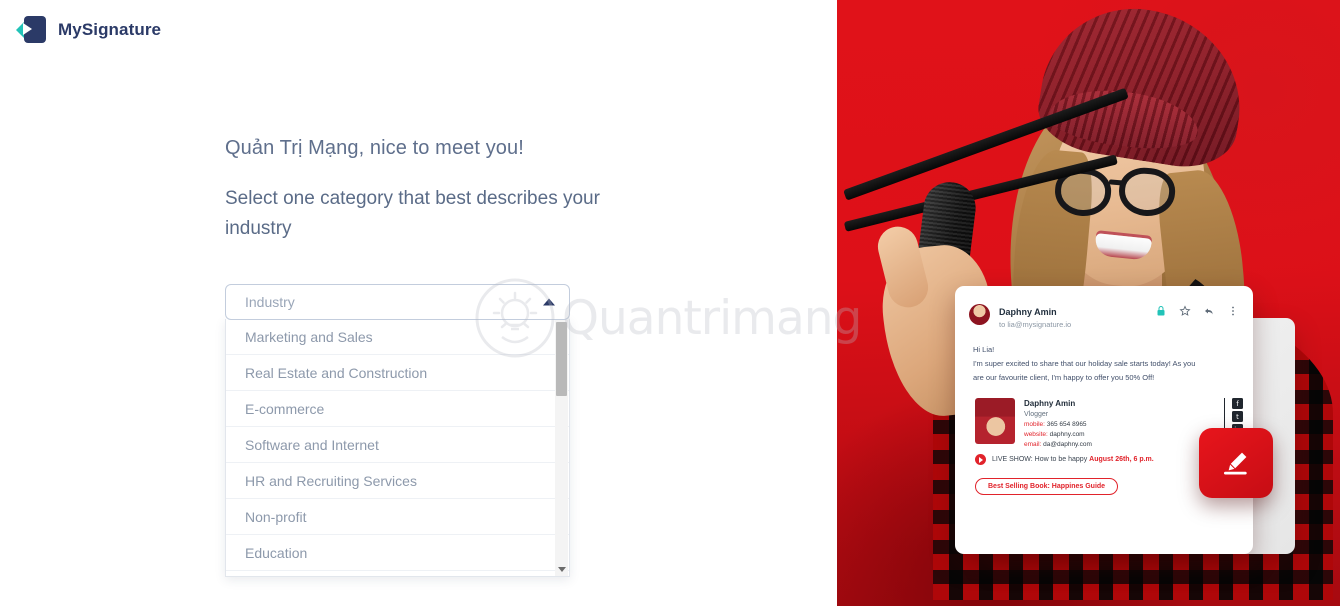  Describe the element at coordinates (397, 445) in the screenshot. I see `list-item: Software and Internet` at that location.